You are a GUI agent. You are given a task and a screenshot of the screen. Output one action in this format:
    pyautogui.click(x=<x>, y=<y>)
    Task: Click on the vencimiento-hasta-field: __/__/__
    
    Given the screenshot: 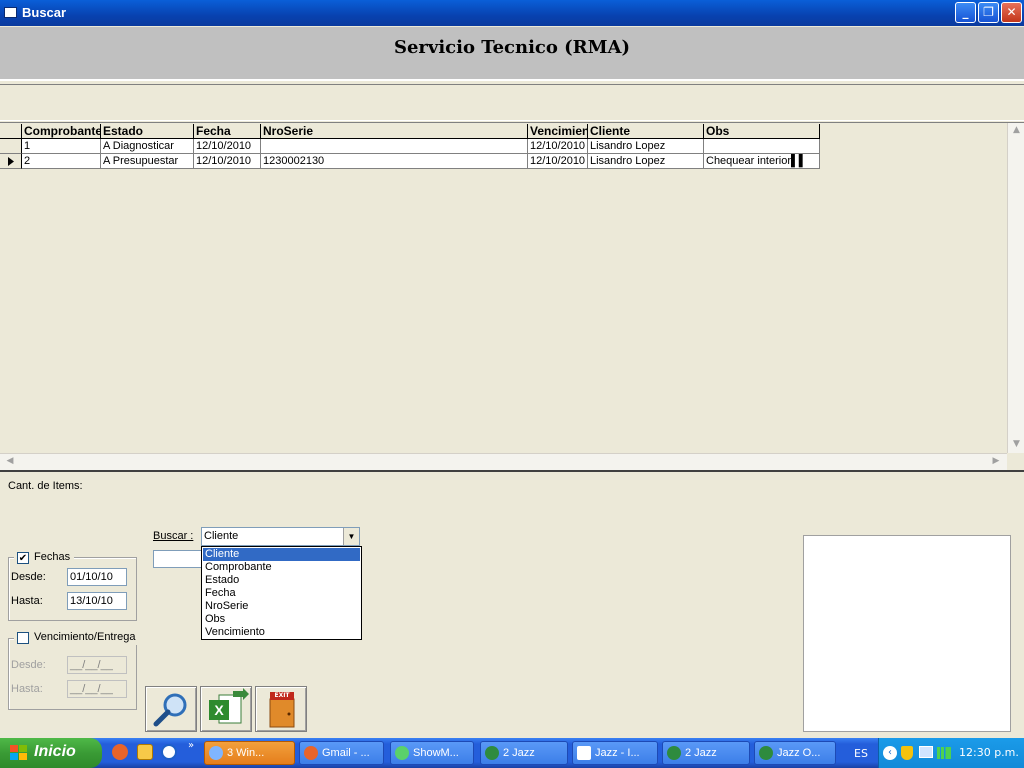 What is the action you would take?
    pyautogui.click(x=97, y=689)
    